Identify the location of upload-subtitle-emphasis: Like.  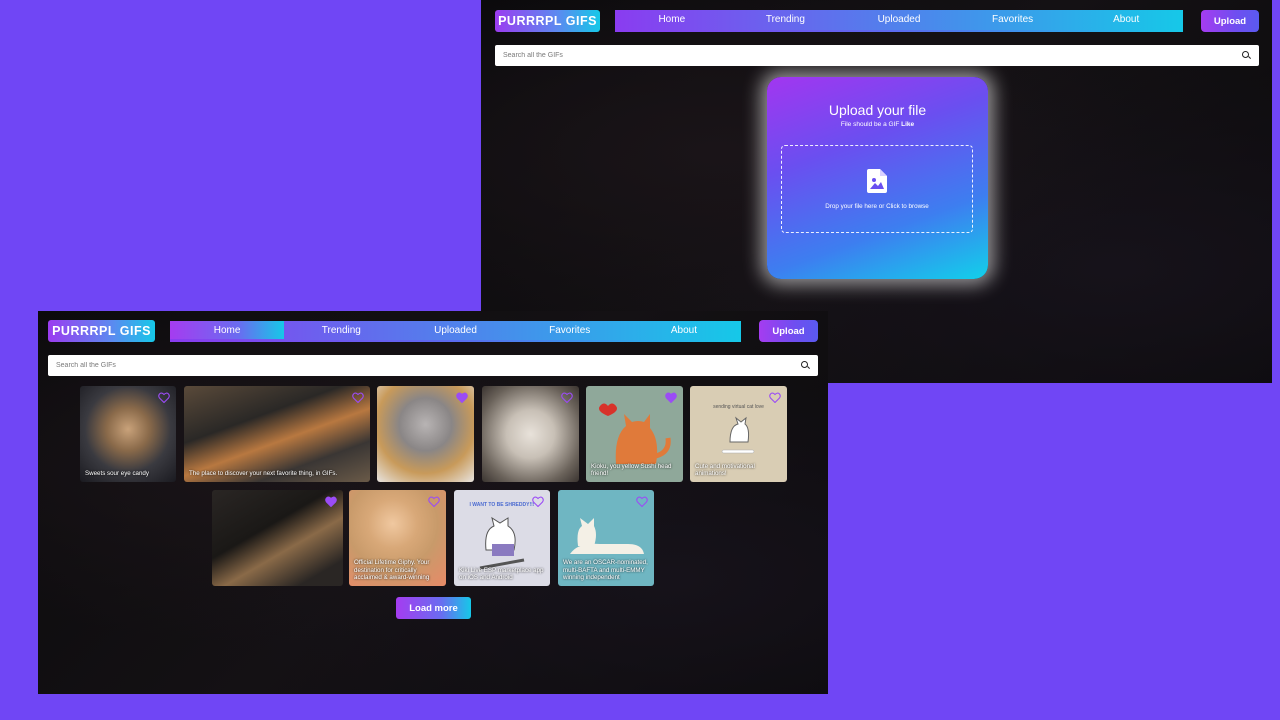
(908, 124).